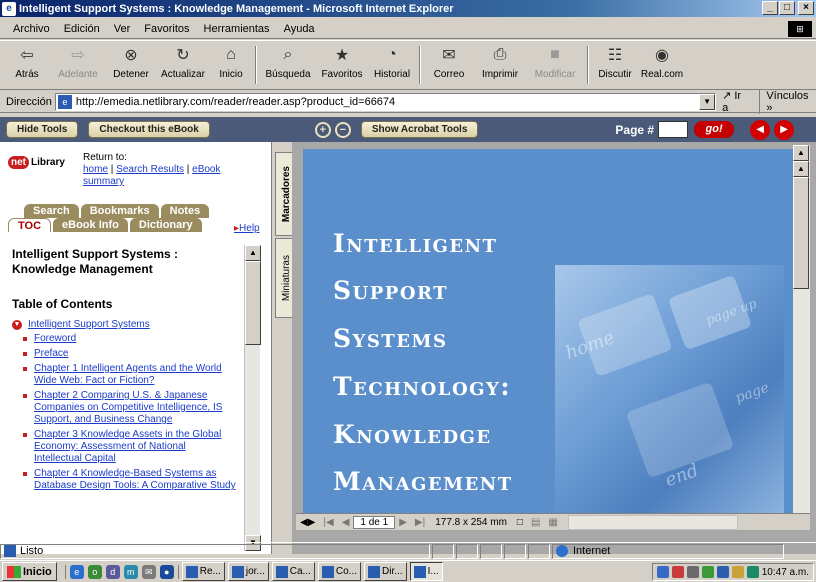 This screenshot has width=816, height=582. I want to click on split-handle-icon: ◀▶, so click(307, 522).